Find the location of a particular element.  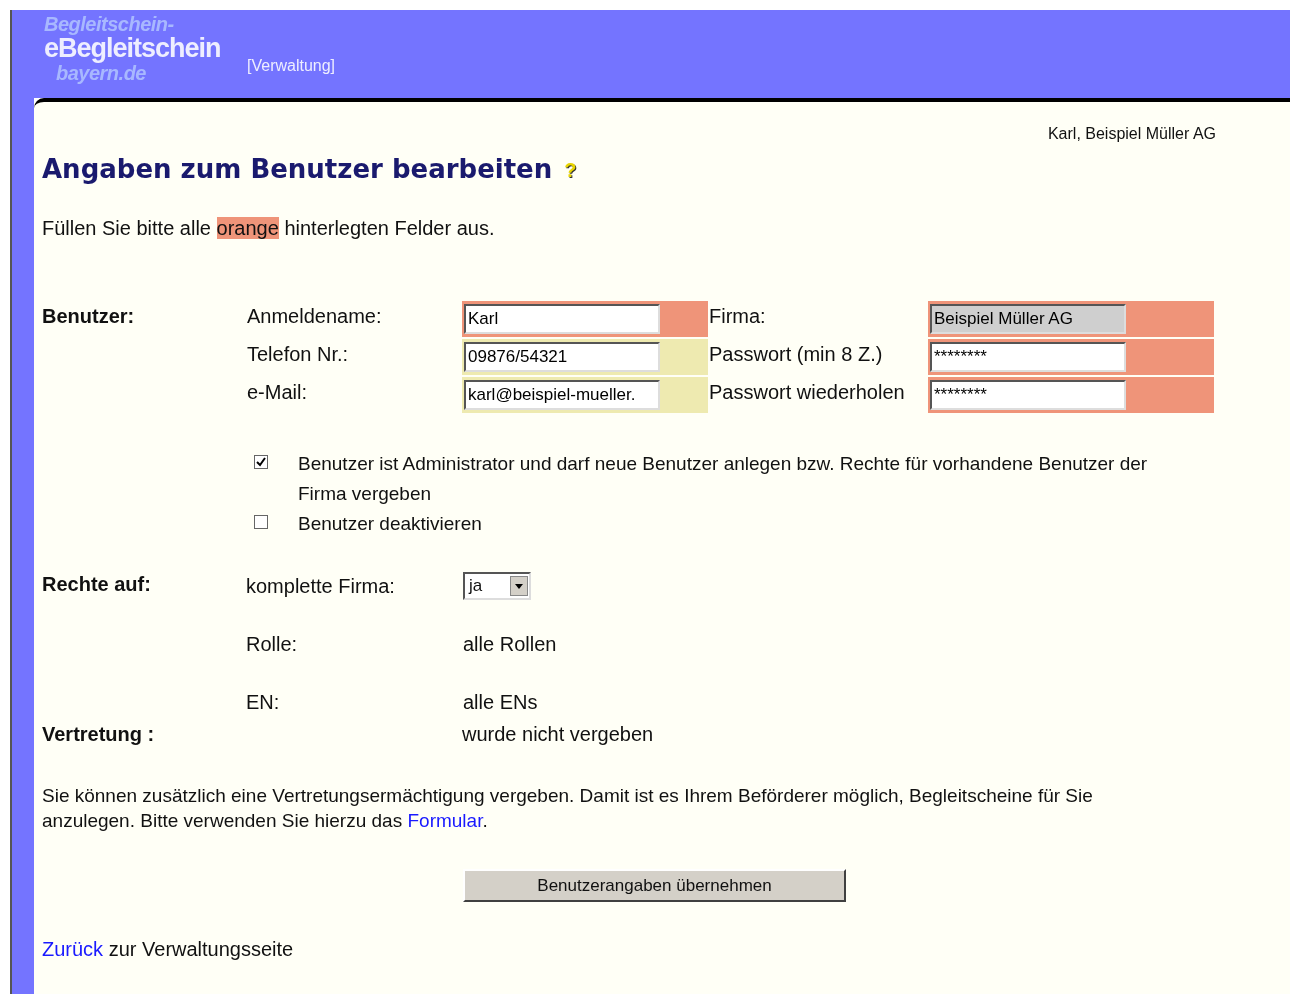

field-label: Telefon Nr.: is located at coordinates (298, 354).